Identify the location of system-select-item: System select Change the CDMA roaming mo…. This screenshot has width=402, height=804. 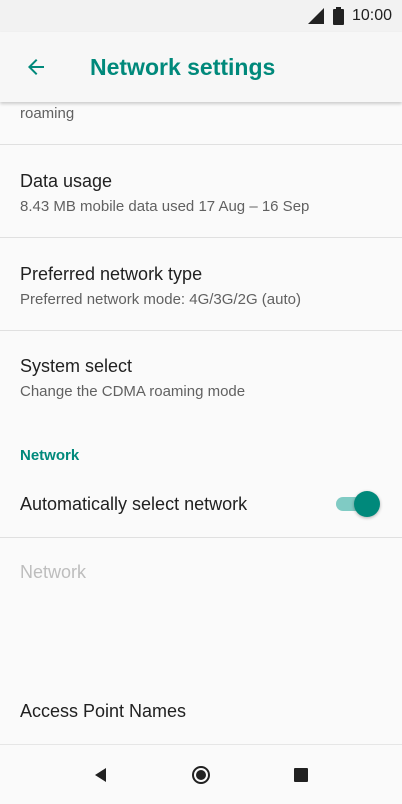
(201, 377).